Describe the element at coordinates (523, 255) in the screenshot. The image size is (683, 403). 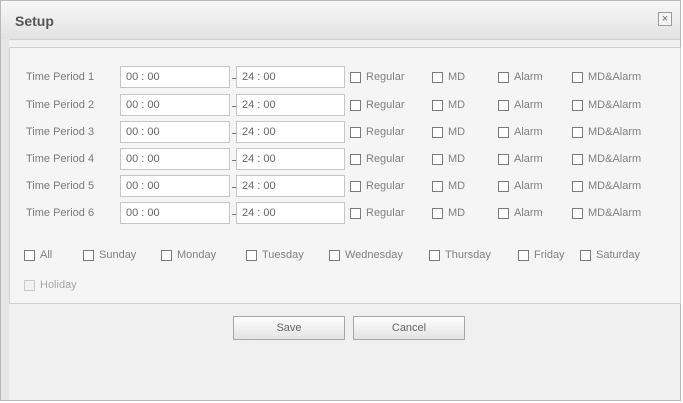
I see `day-friday-checkbox` at that location.